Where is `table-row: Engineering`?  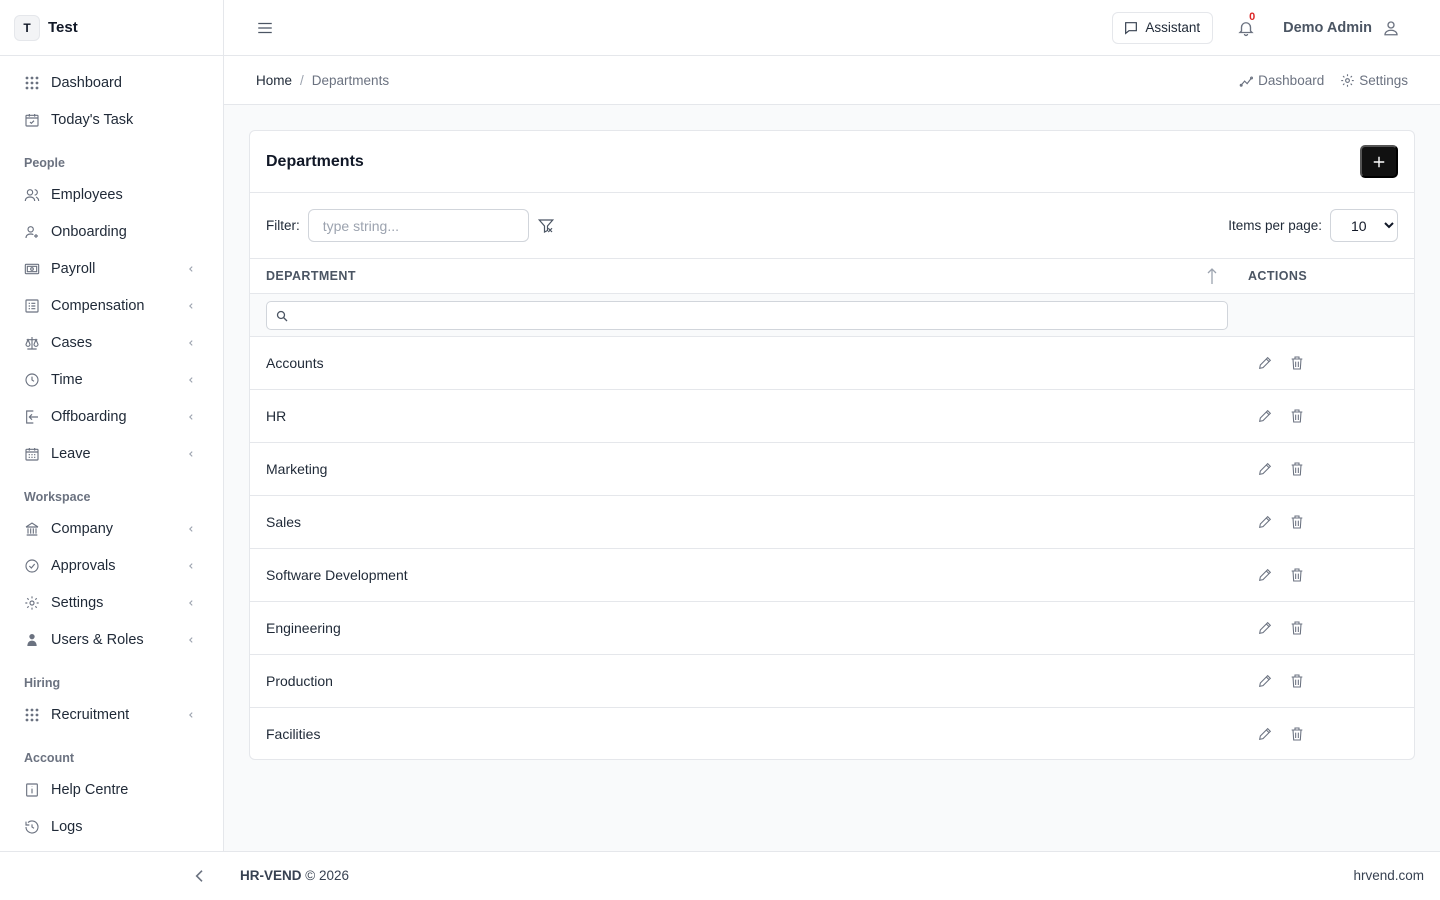
table-row: Engineering is located at coordinates (832, 628).